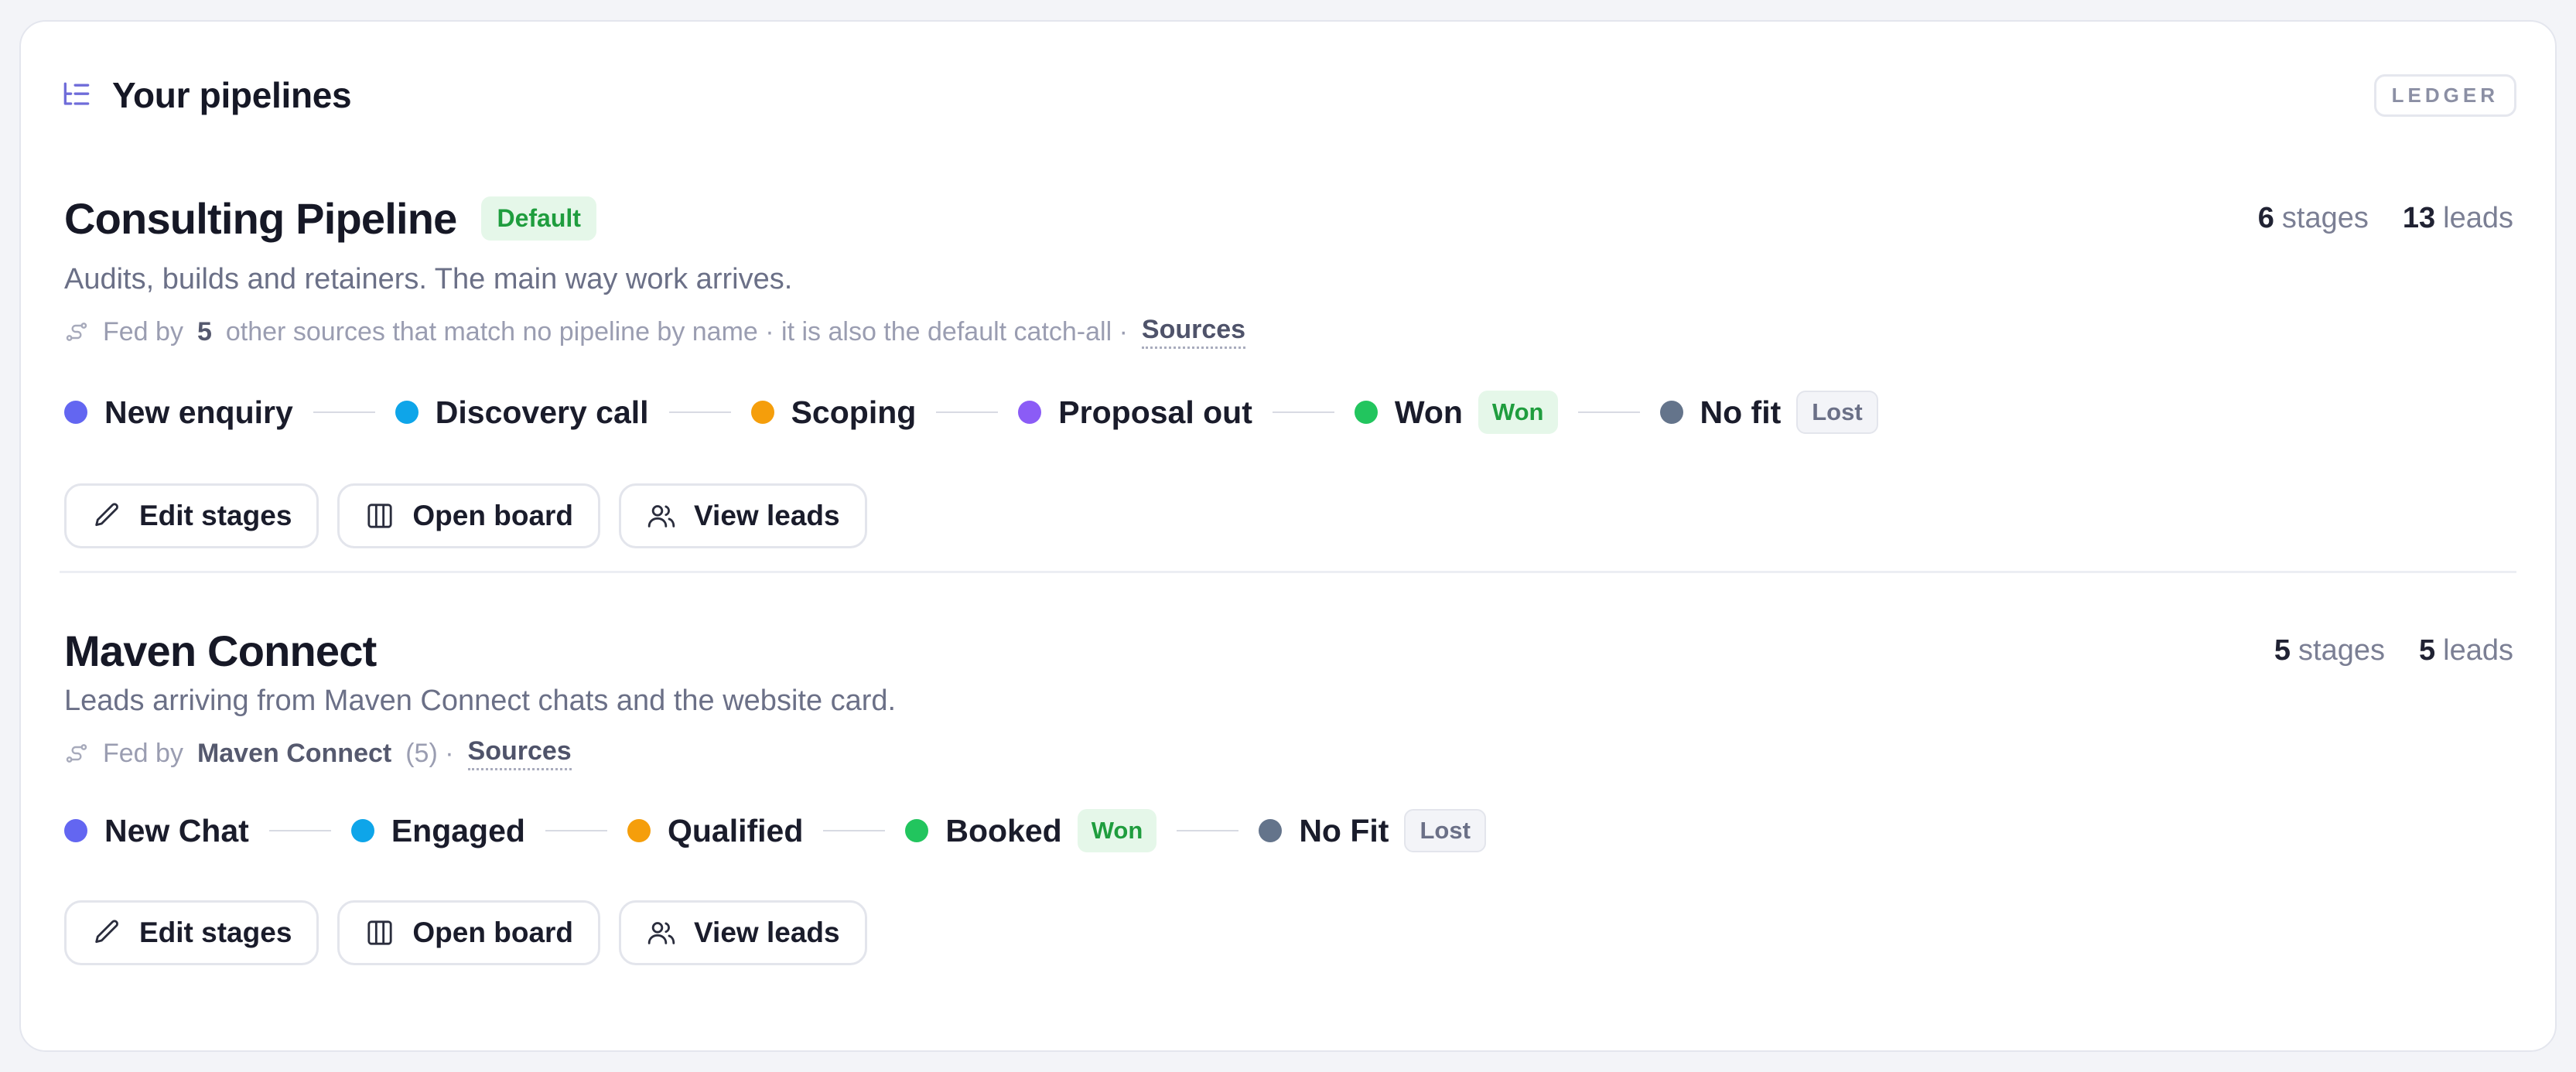  Describe the element at coordinates (2444, 95) in the screenshot. I see `ledger-badge: LEDGER` at that location.